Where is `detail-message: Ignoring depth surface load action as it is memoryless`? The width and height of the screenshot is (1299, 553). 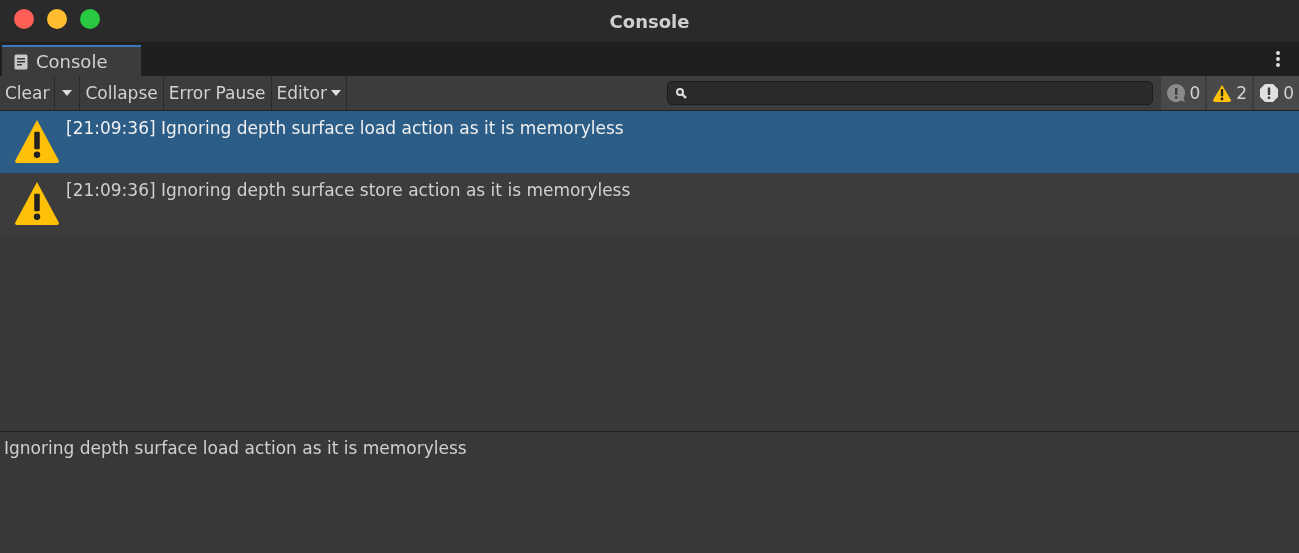
detail-message: Ignoring depth surface load action as it is memoryless is located at coordinates (236, 448).